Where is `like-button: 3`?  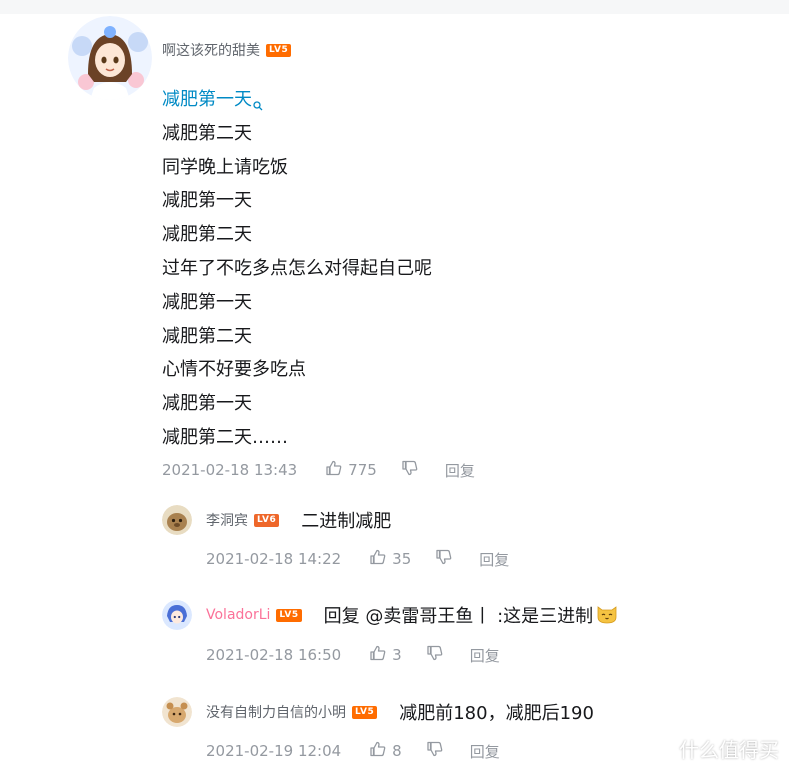 like-button: 3 is located at coordinates (385, 655).